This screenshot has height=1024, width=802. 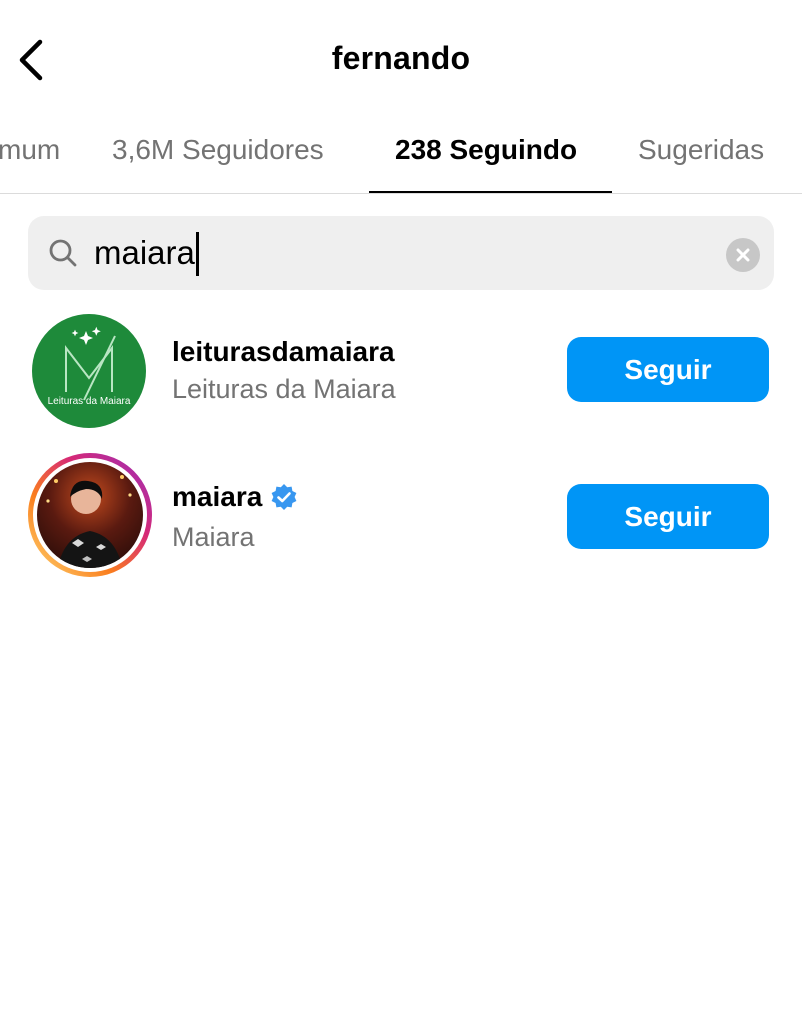 I want to click on tab-following: 238 Seguindo, so click(x=486, y=150).